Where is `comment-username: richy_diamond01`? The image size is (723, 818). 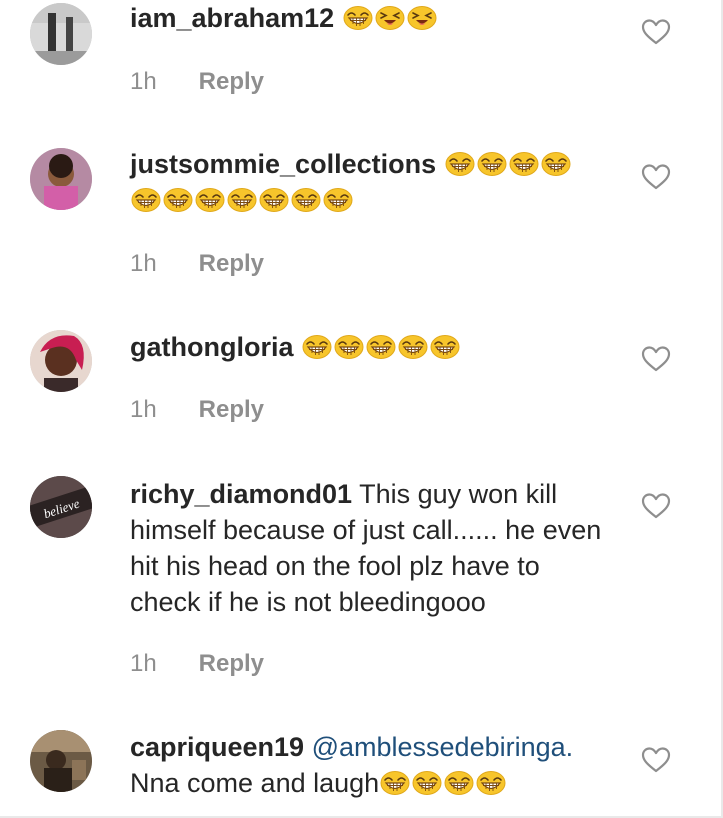
comment-username: richy_diamond01 is located at coordinates (241, 494).